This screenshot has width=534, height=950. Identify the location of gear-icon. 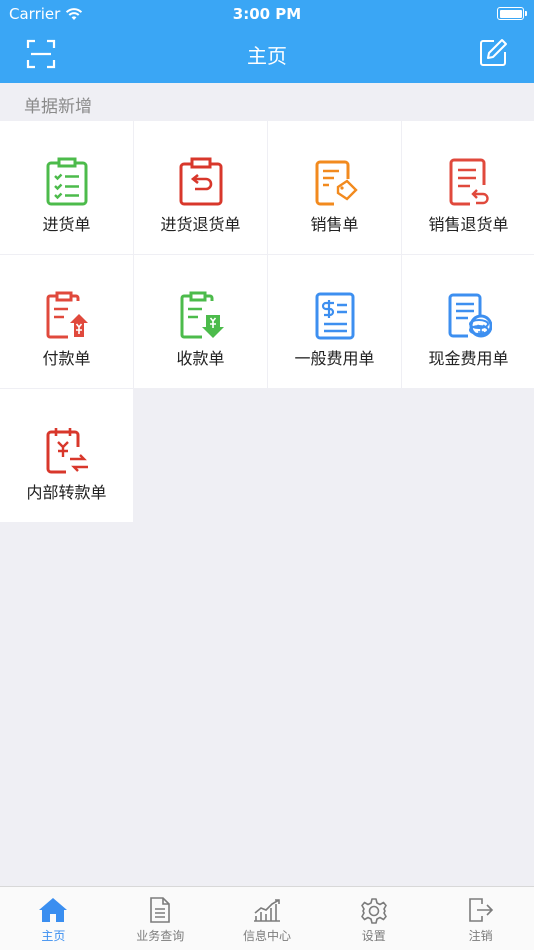
(373, 911).